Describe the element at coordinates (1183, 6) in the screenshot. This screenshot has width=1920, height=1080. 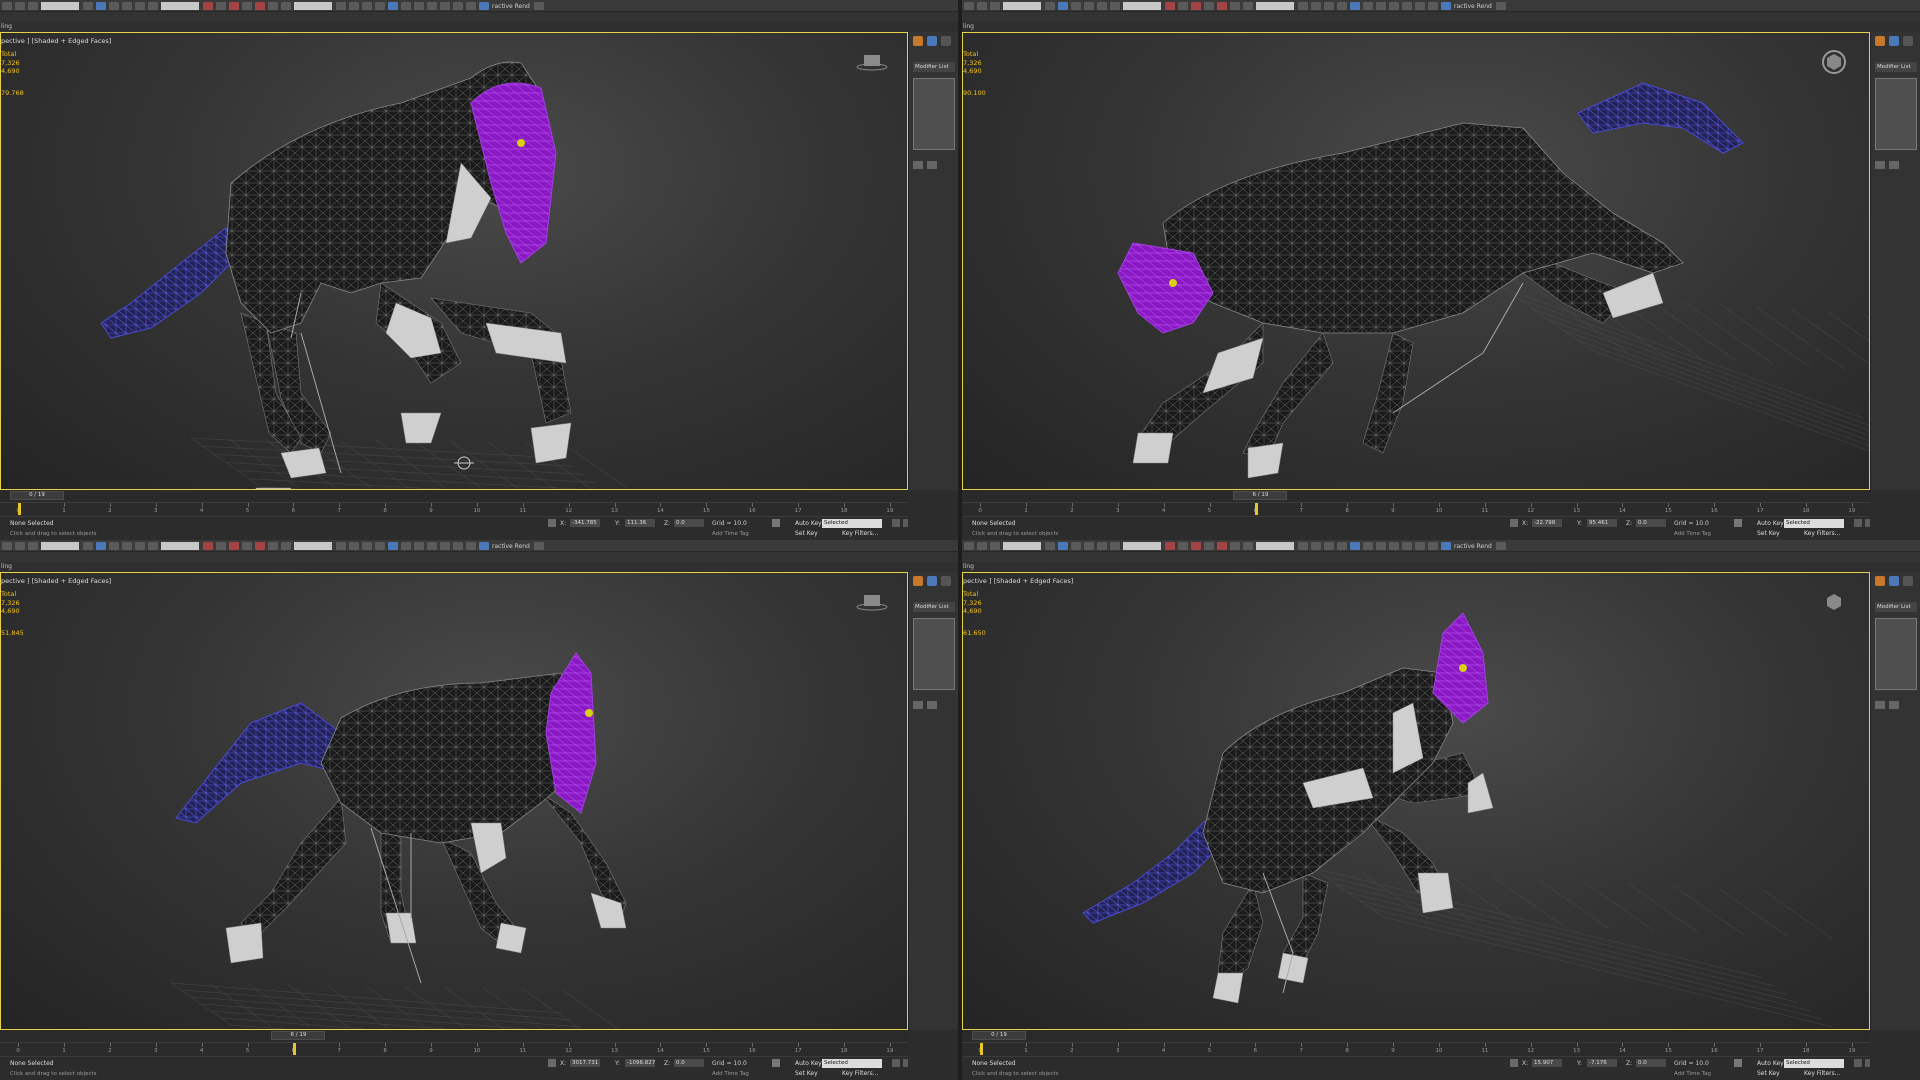
I see `manipulate-icon` at that location.